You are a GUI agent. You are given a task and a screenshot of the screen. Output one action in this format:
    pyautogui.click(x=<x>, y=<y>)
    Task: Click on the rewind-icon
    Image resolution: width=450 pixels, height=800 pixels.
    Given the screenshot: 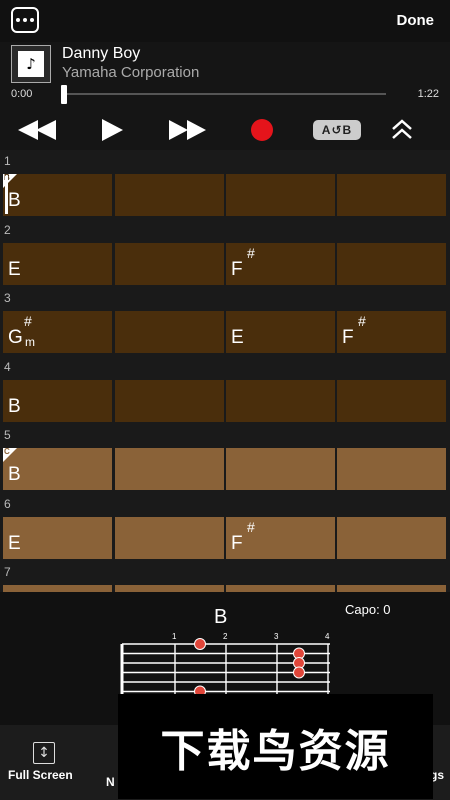 What is the action you would take?
    pyautogui.click(x=37, y=130)
    